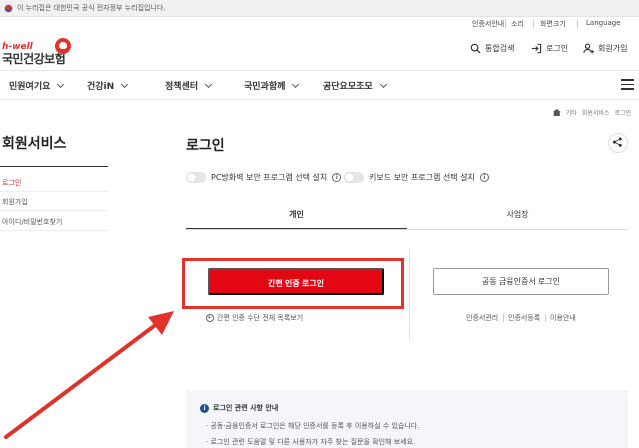 The height and width of the screenshot is (448, 639). Describe the element at coordinates (293, 283) in the screenshot. I see `annotation-highlight-box` at that location.